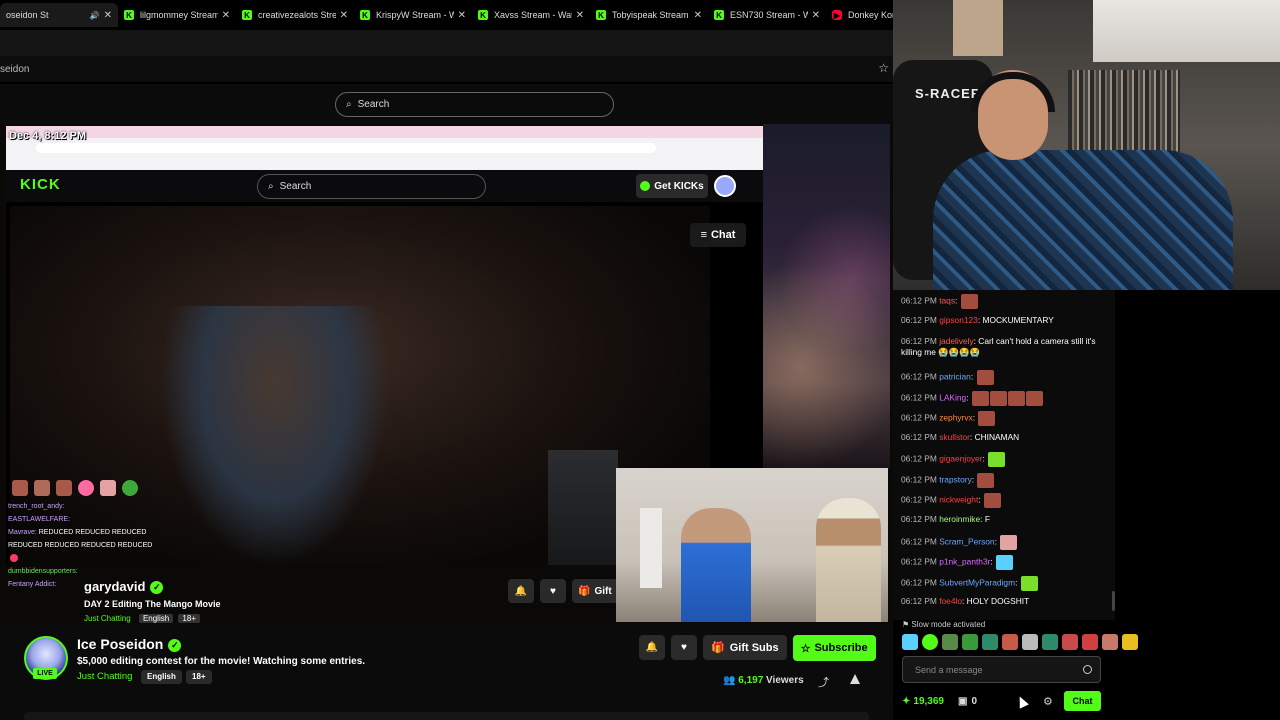 The image size is (1280, 720). Describe the element at coordinates (725, 186) in the screenshot. I see `screenshare-avatar` at that location.